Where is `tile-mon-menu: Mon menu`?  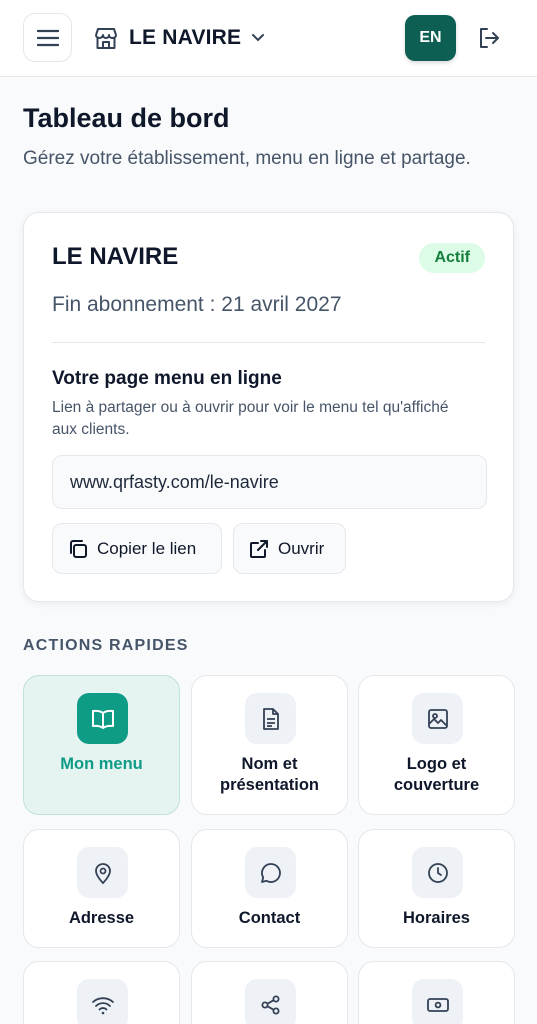 tile-mon-menu: Mon menu is located at coordinates (101, 745).